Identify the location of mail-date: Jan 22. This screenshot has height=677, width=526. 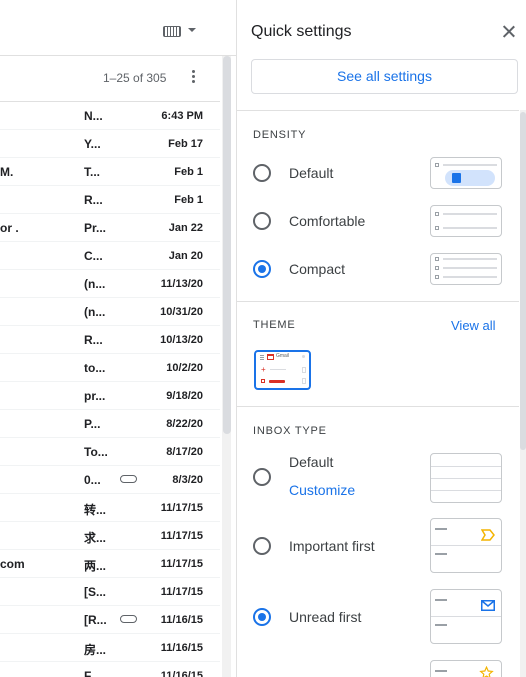
(185, 228).